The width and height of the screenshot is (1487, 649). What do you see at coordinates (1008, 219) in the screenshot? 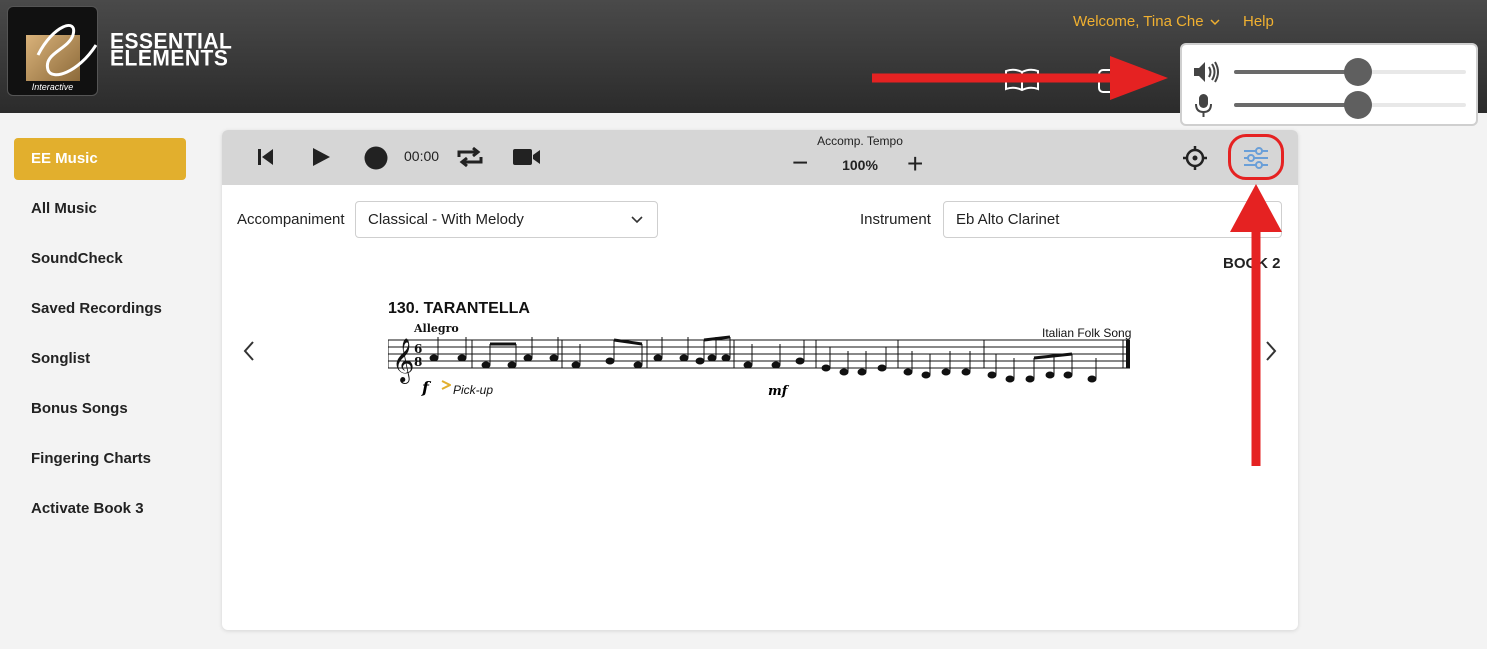
I see `instrument-value: Eb Alto Clarinet` at bounding box center [1008, 219].